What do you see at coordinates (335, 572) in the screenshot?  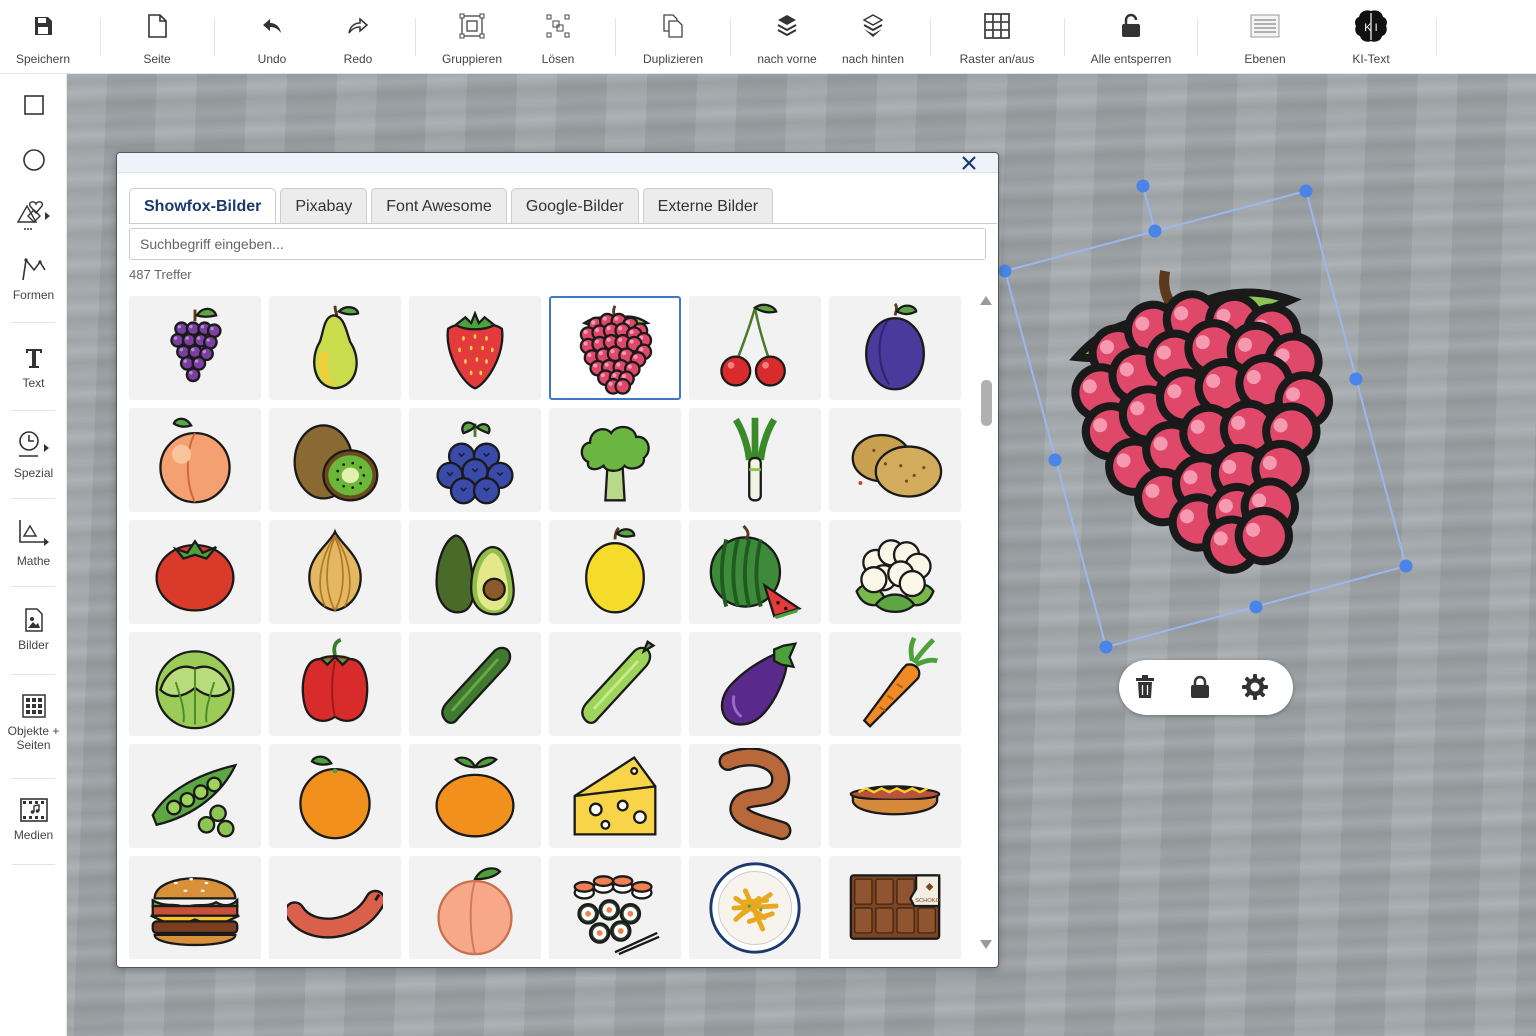 I see `image-tile-onion` at bounding box center [335, 572].